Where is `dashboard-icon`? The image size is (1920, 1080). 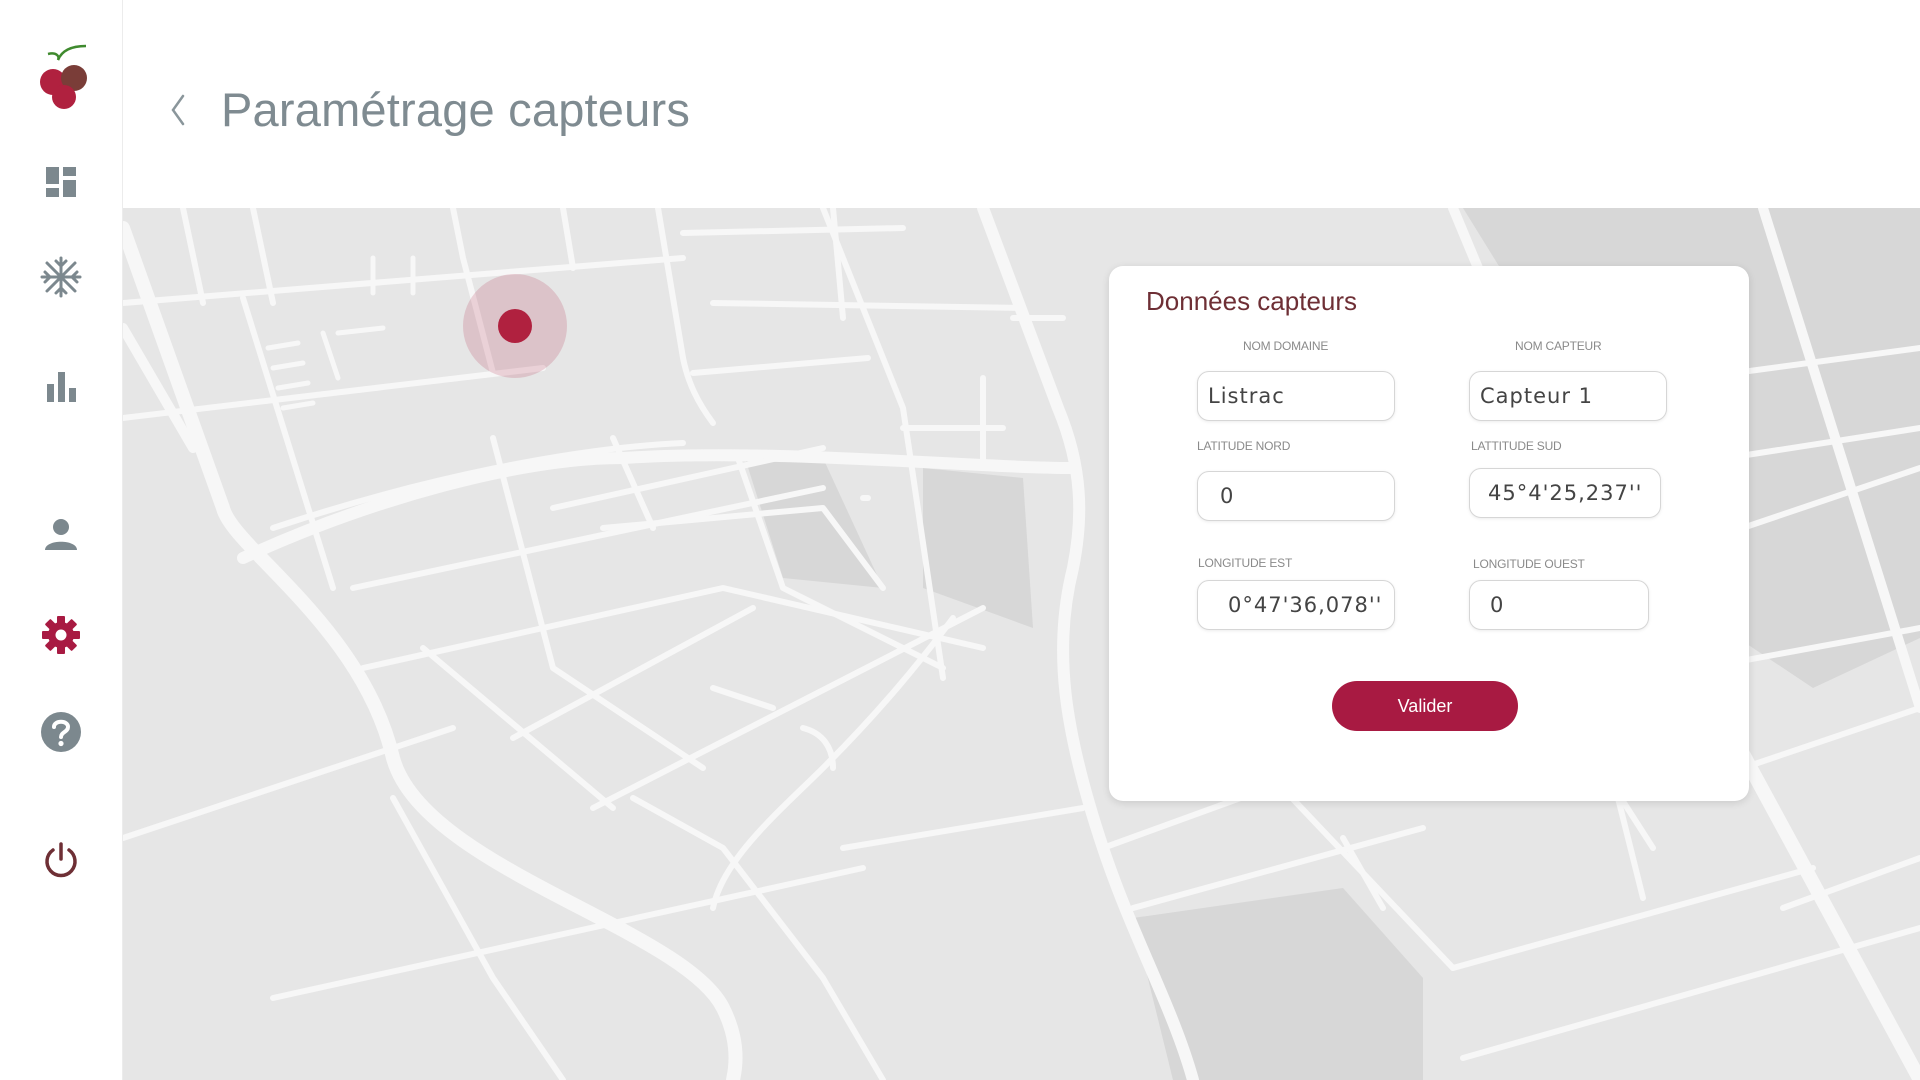 dashboard-icon is located at coordinates (61, 182).